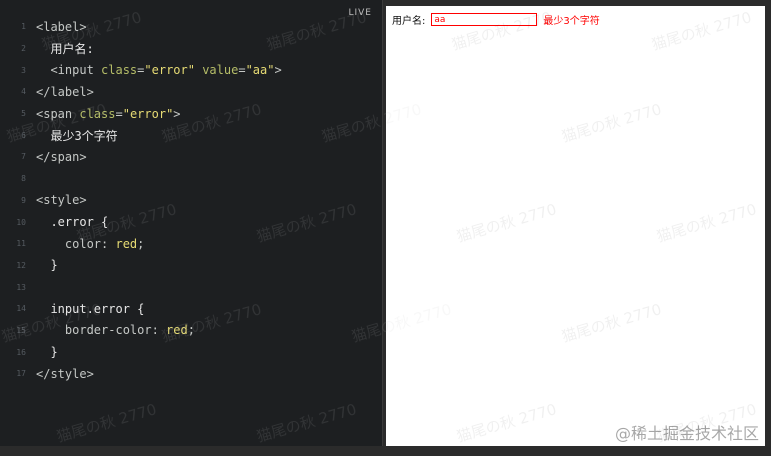 Image resolution: width=771 pixels, height=456 pixels. I want to click on bottom-watermark: @稀土掘金技术社区, so click(687, 432).